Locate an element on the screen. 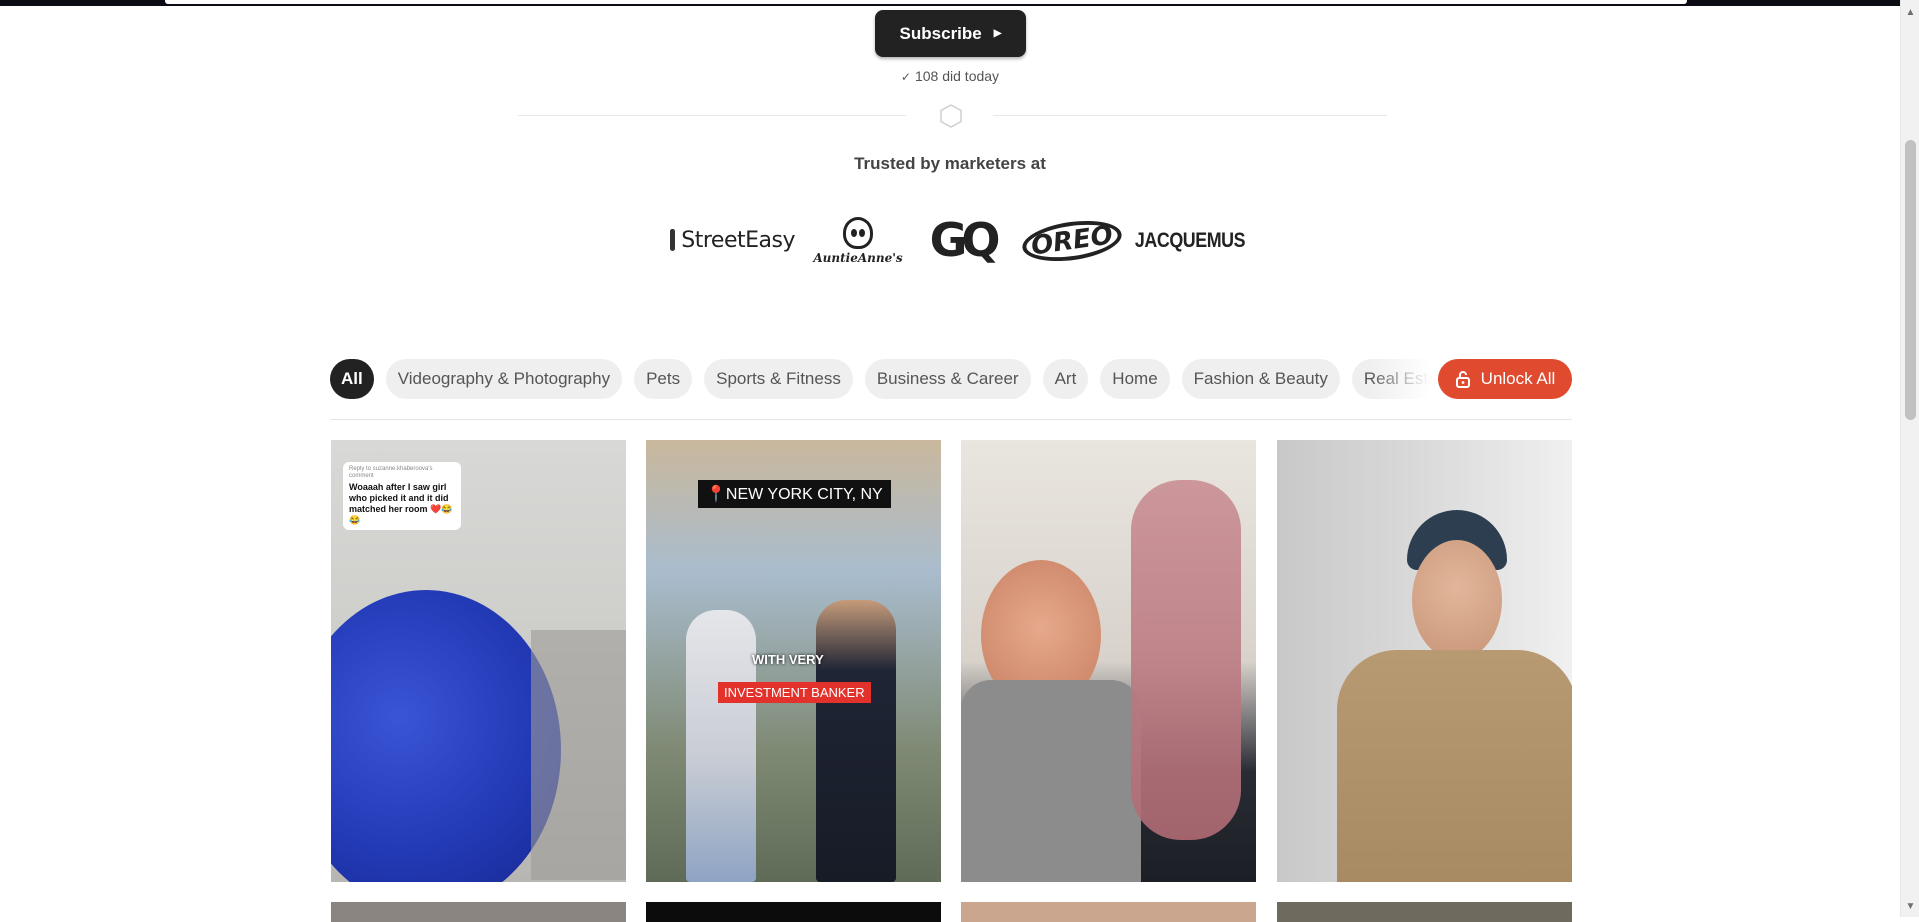 This screenshot has height=922, width=1919. divider-left is located at coordinates (712, 115).